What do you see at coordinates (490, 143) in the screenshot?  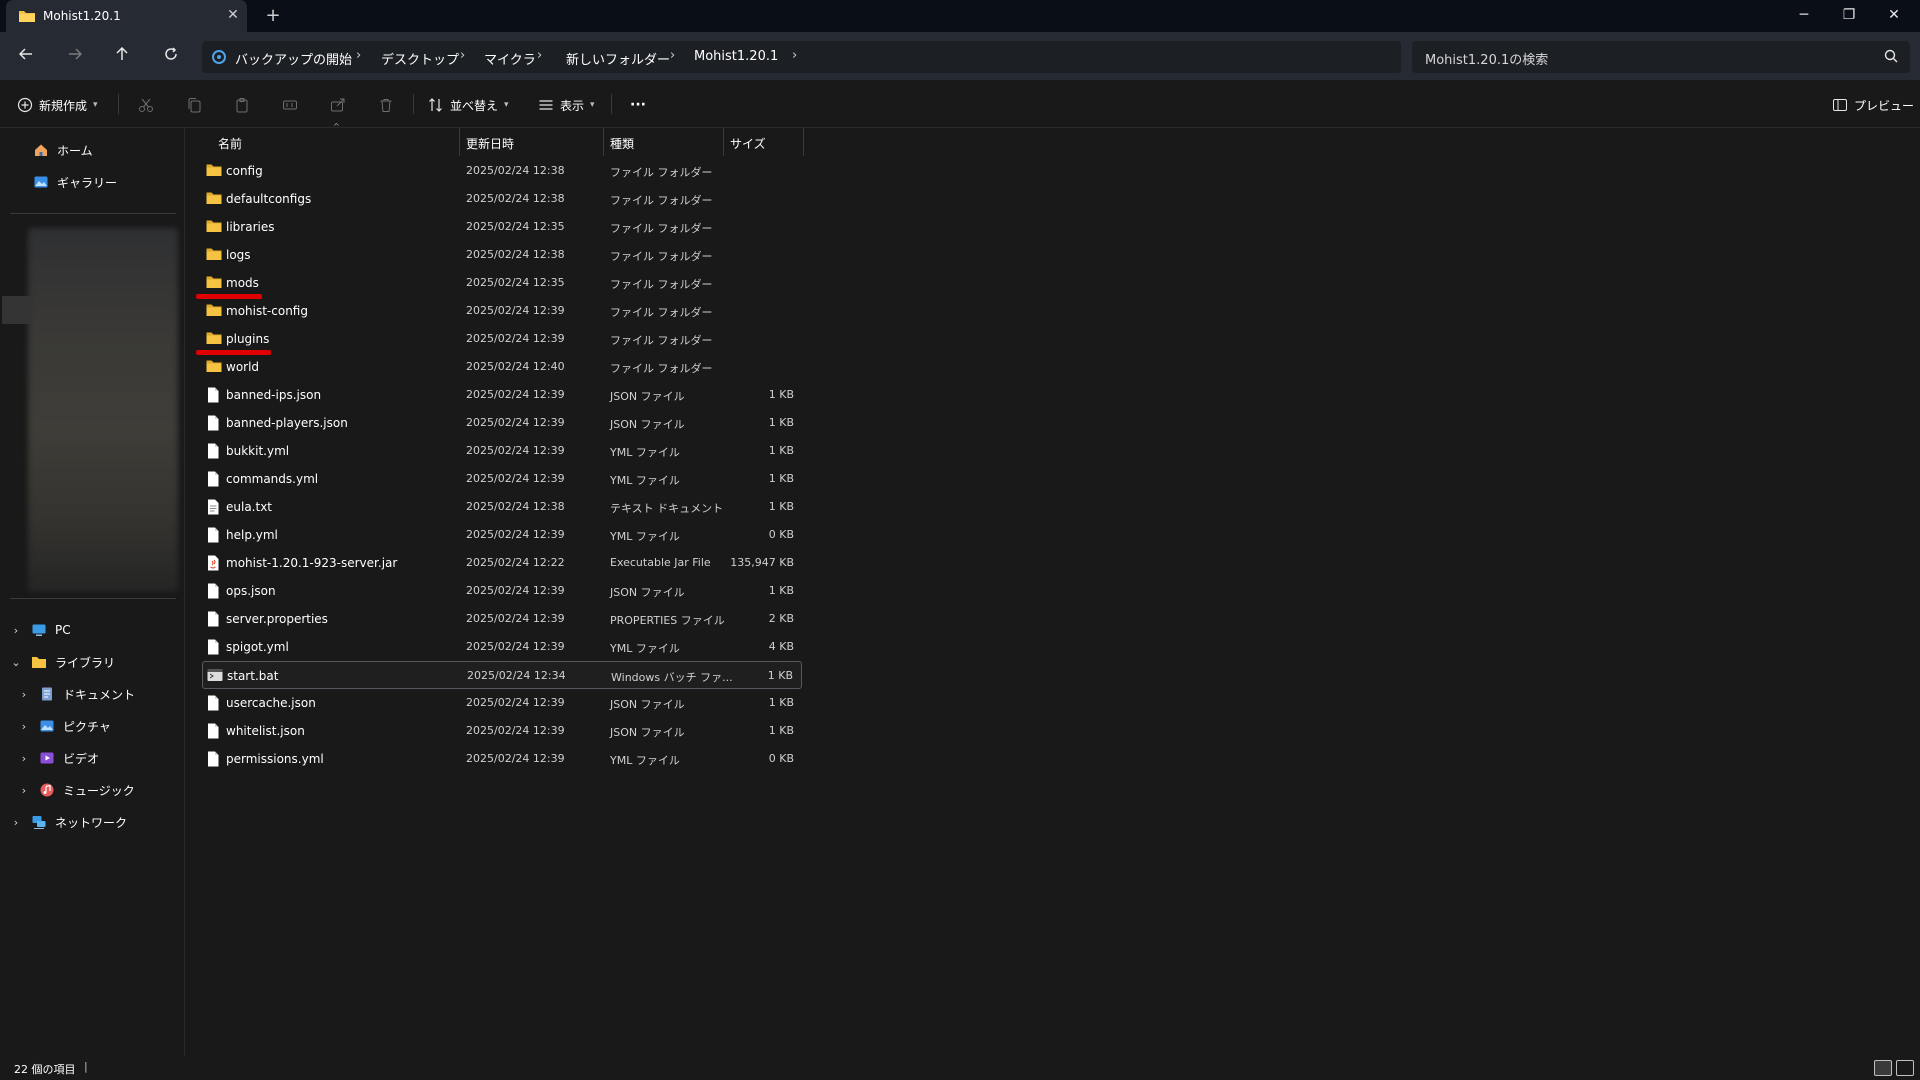 I see `column-header-date: 更新日時` at bounding box center [490, 143].